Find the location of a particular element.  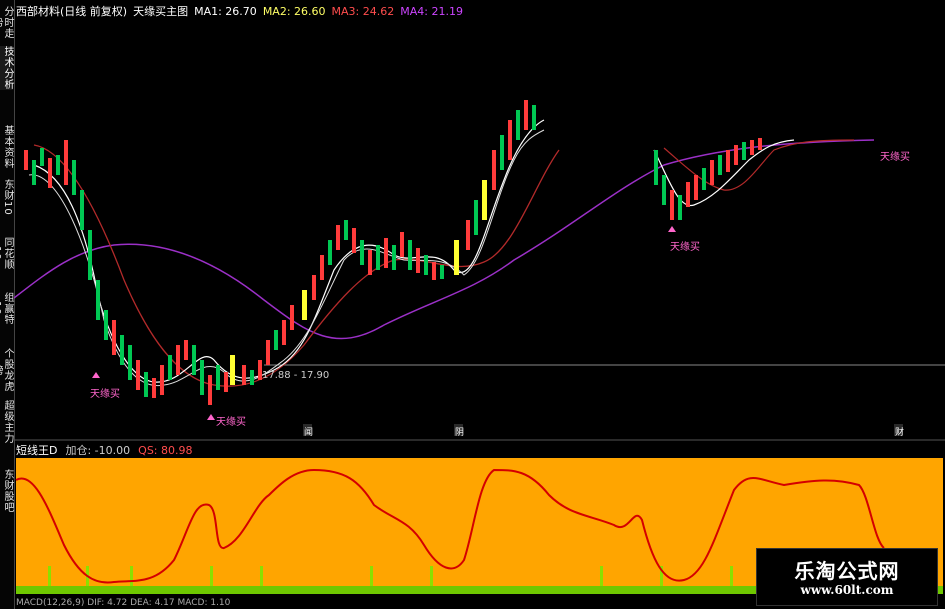

tab-zuyingte: 组赢特10 is located at coordinates (6, 308).